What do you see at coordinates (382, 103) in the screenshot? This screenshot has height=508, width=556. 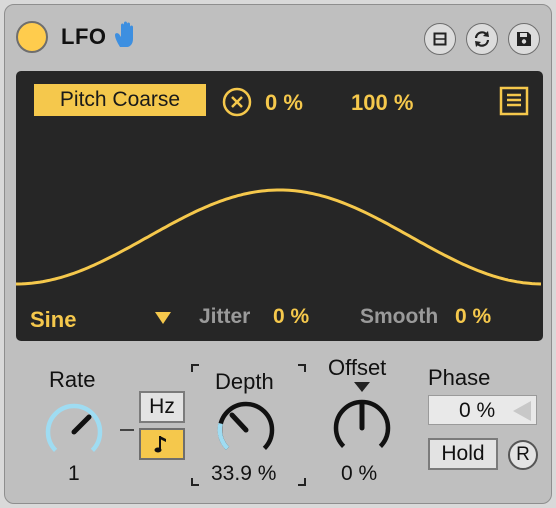 I see `range-max-value: 100 %` at bounding box center [382, 103].